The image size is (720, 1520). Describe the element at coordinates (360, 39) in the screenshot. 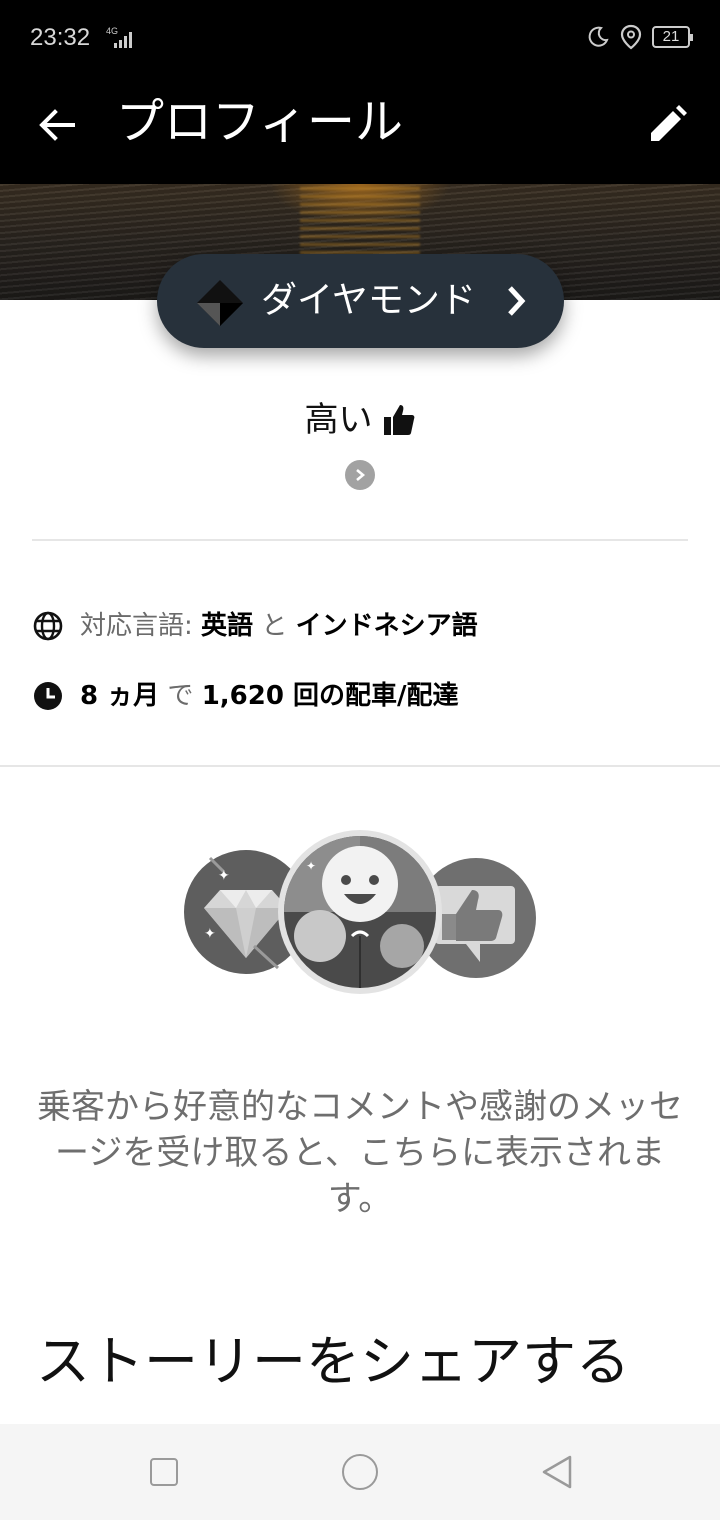

I see `status-bar: 23:32 4G 21` at that location.